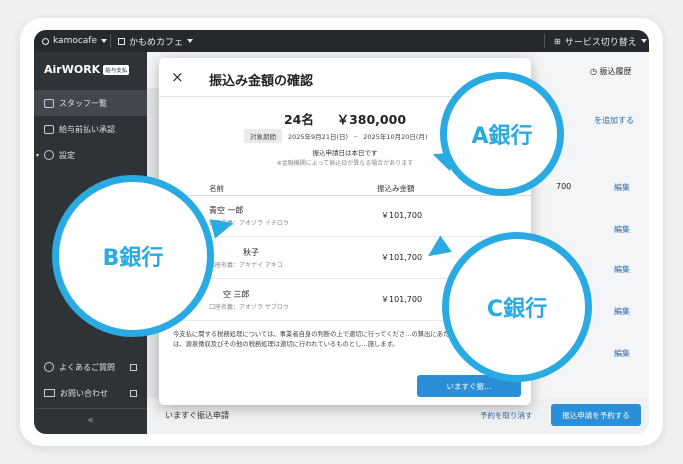 The height and width of the screenshot is (464, 683). I want to click on sidebar-item-contact: お問い合わせ, so click(90, 393).